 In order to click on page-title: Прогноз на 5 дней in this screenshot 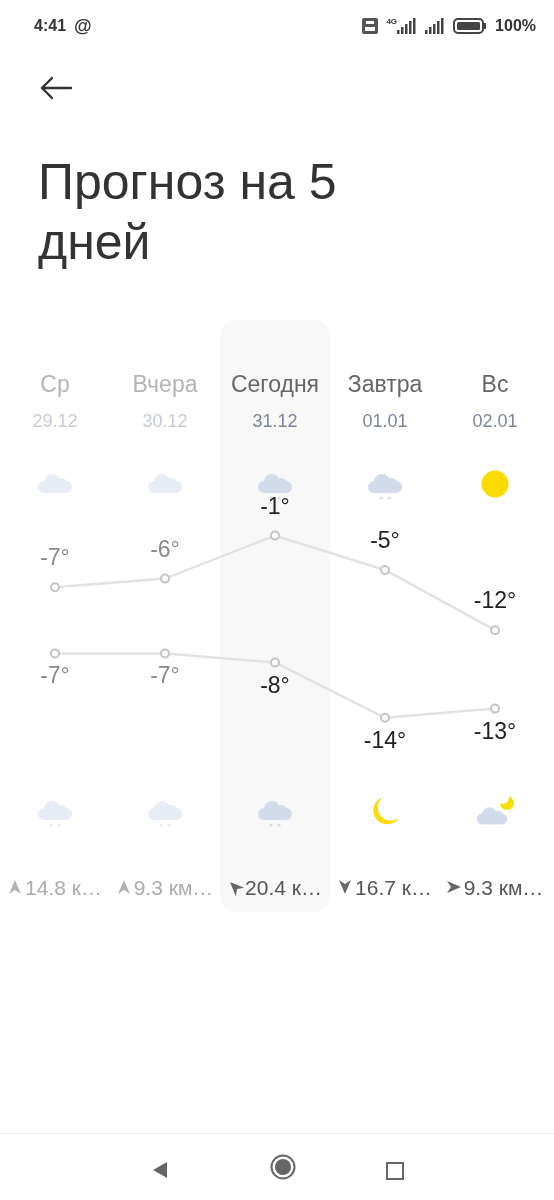, I will do `click(188, 212)`.